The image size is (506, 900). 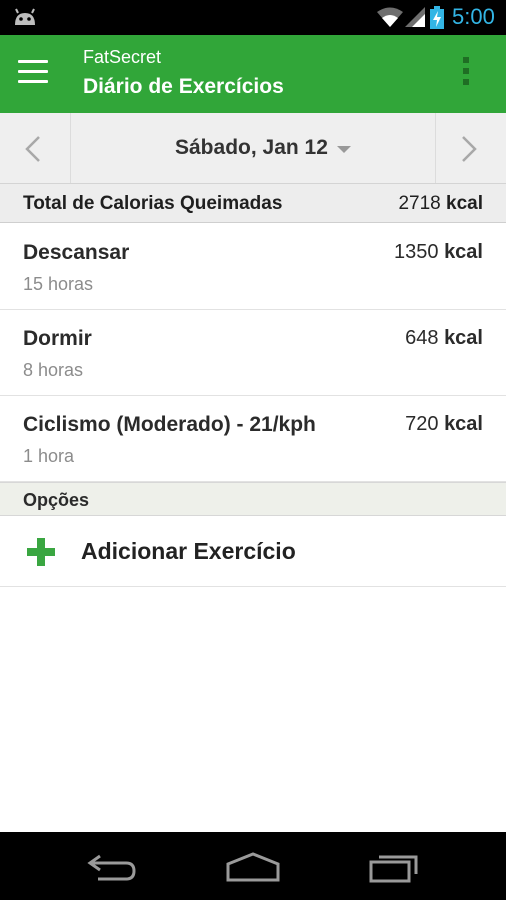 What do you see at coordinates (122, 57) in the screenshot?
I see `app-name: FatSecret` at bounding box center [122, 57].